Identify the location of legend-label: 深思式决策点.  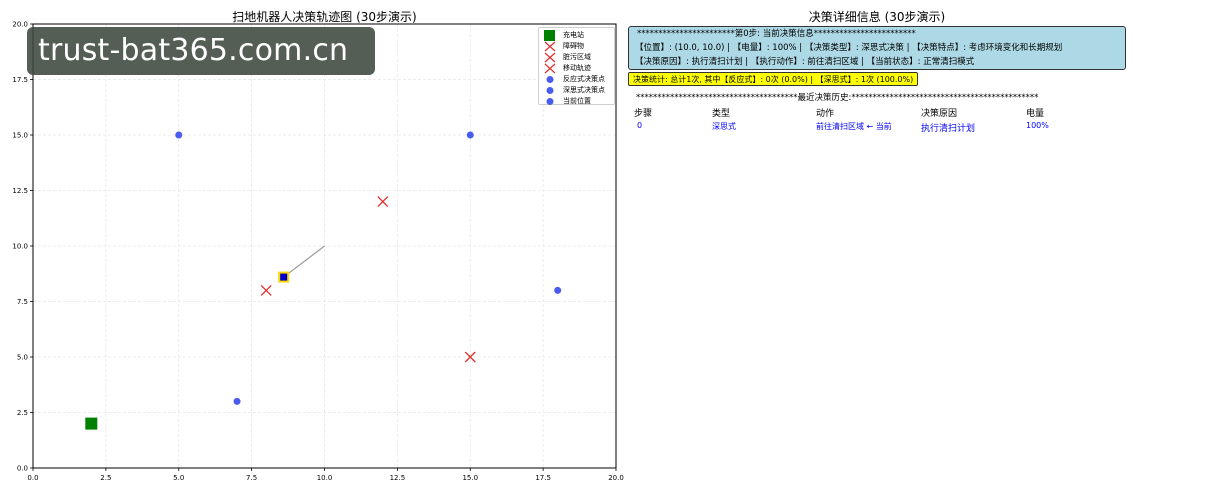
(584, 90).